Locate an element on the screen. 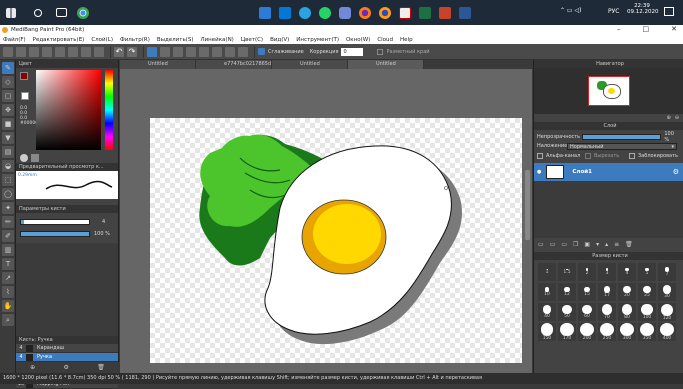 Image resolution: width=683 pixels, height=389 pixels. new-file-icon is located at coordinates (8, 51).